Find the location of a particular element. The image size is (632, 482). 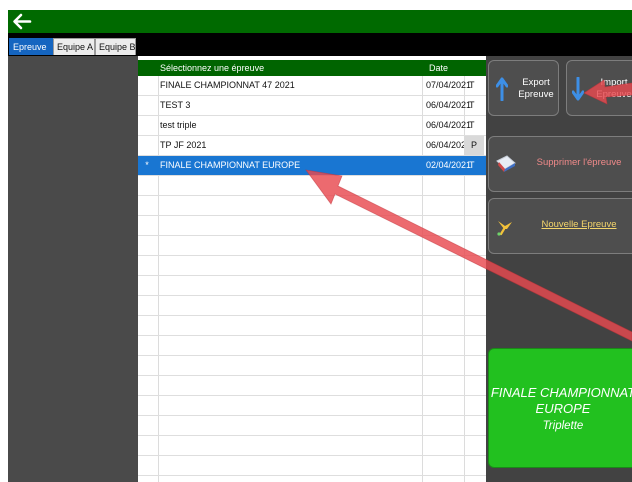

tab-bar: Epreuve Equipe A Equipe B is located at coordinates (320, 44).